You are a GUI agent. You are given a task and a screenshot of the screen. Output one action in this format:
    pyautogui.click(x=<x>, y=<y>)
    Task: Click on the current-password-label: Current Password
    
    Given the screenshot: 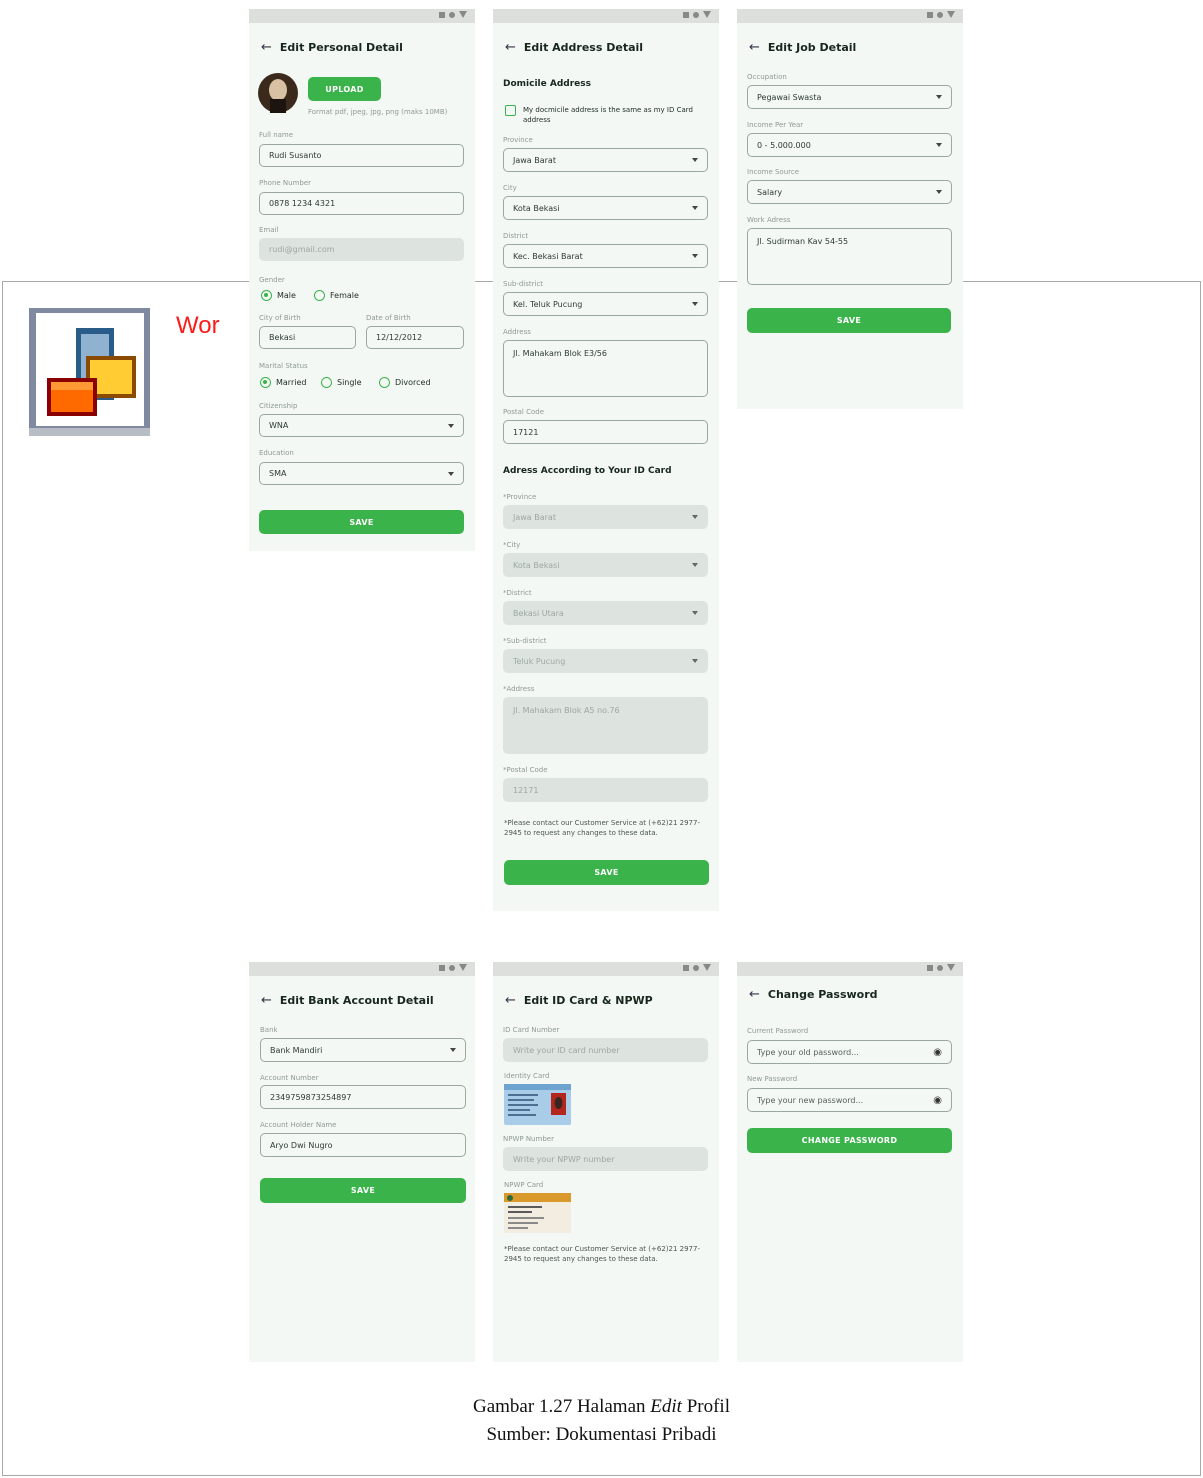 What is the action you would take?
    pyautogui.click(x=778, y=1031)
    